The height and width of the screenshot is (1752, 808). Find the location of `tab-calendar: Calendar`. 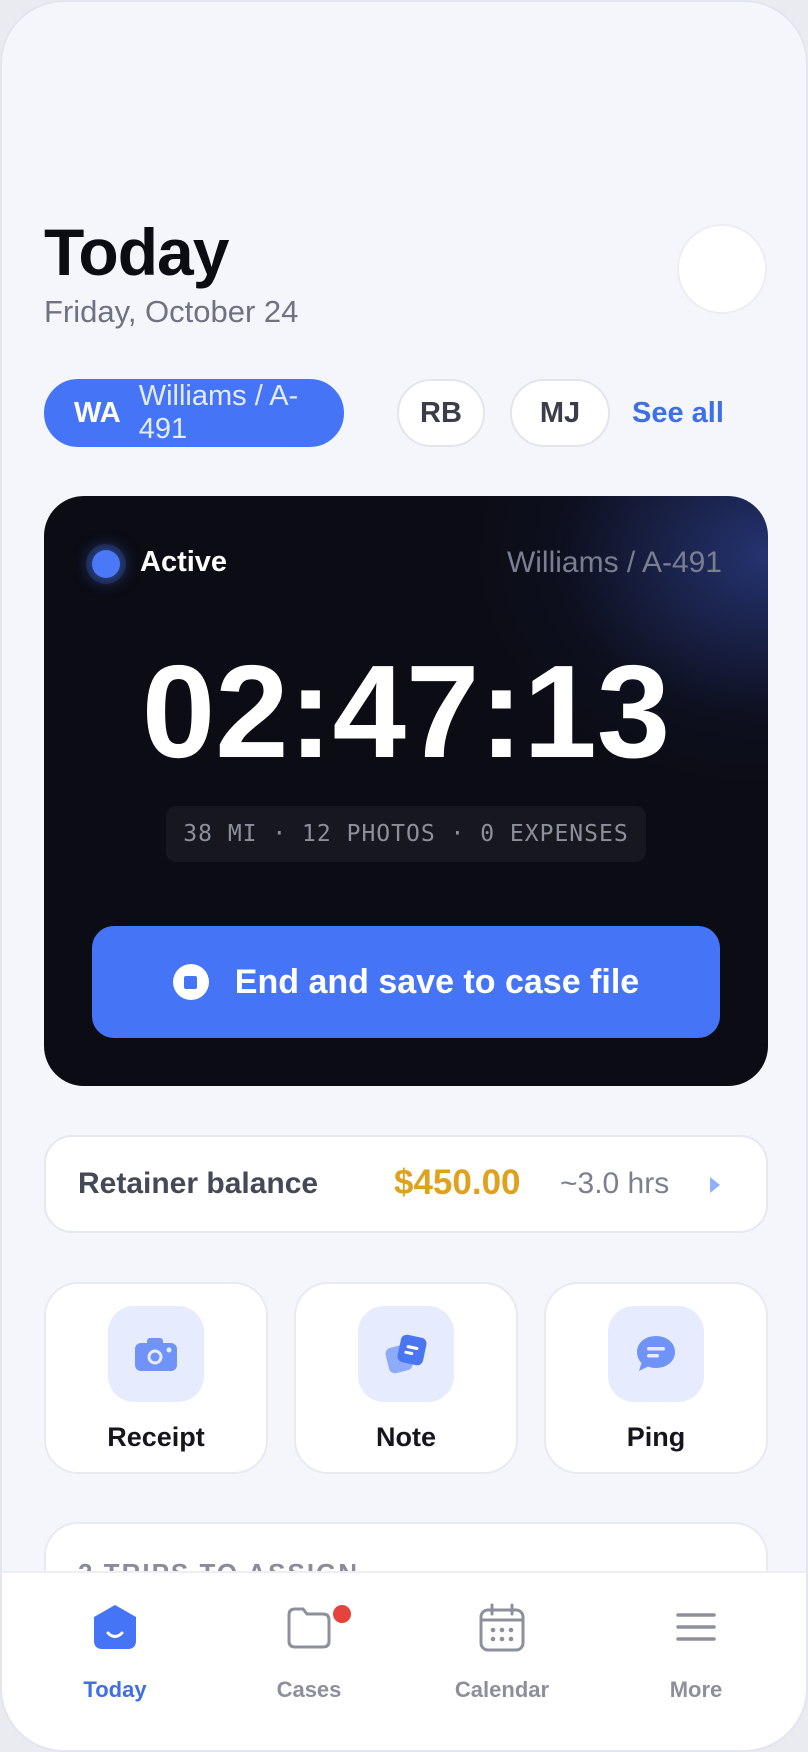

tab-calendar: Calendar is located at coordinates (502, 1661).